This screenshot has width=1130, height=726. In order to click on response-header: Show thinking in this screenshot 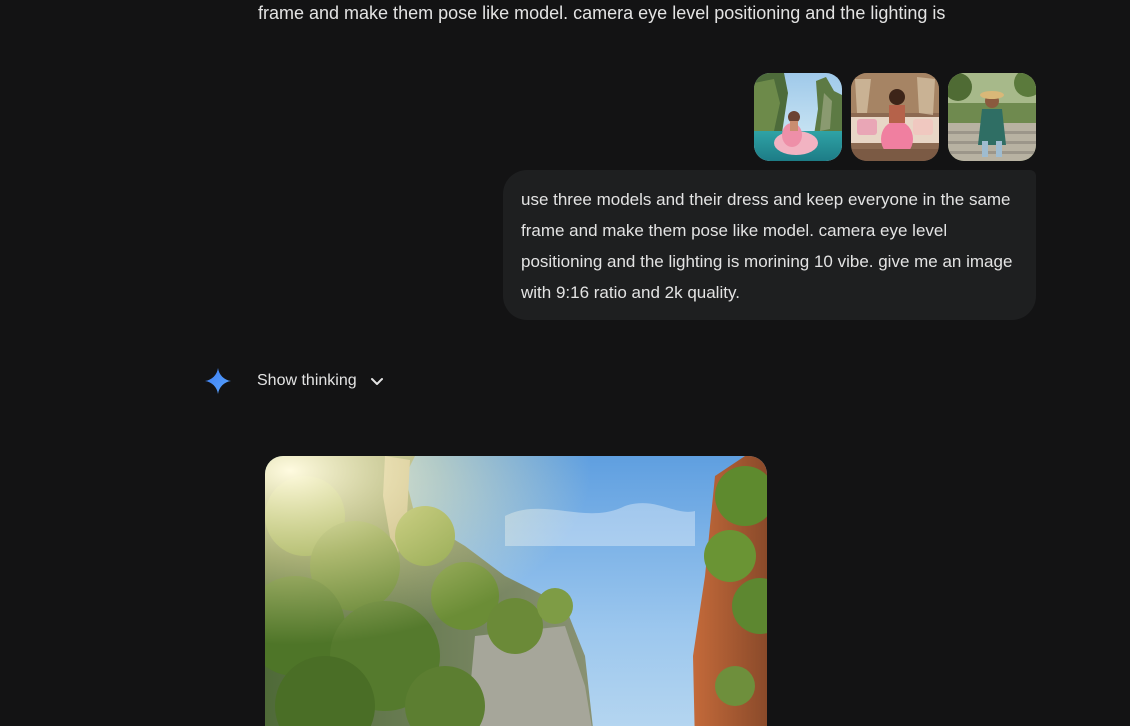, I will do `click(294, 381)`.